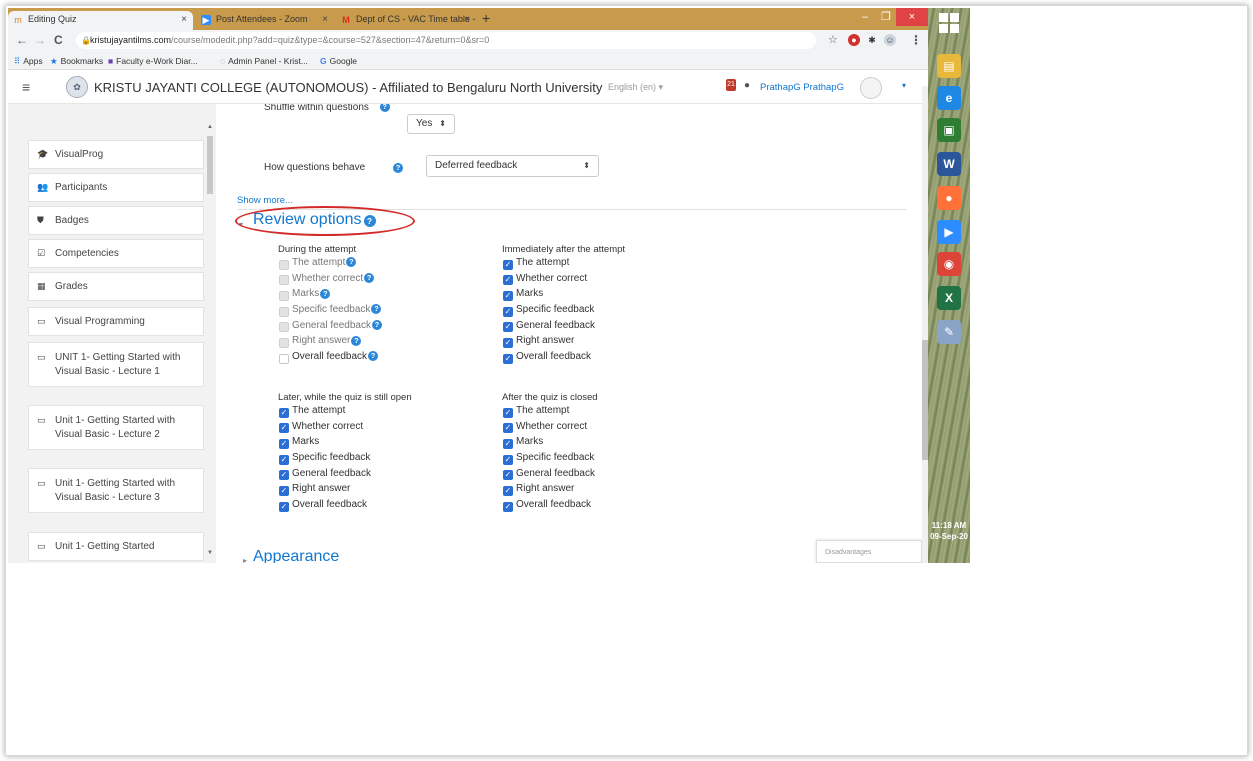  What do you see at coordinates (116, 154) in the screenshot?
I see `sidebar-item-visualprog: 🎓 VisualProg` at bounding box center [116, 154].